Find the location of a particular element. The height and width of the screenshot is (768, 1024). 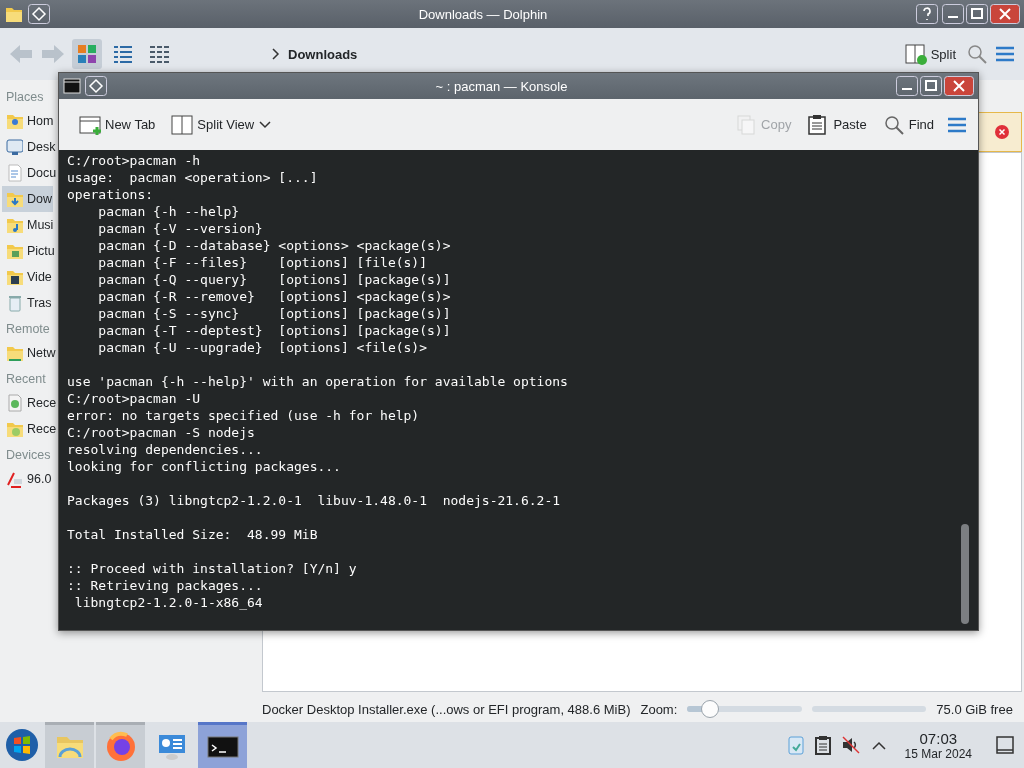

section-heading: Devices is located at coordinates (28, 455).